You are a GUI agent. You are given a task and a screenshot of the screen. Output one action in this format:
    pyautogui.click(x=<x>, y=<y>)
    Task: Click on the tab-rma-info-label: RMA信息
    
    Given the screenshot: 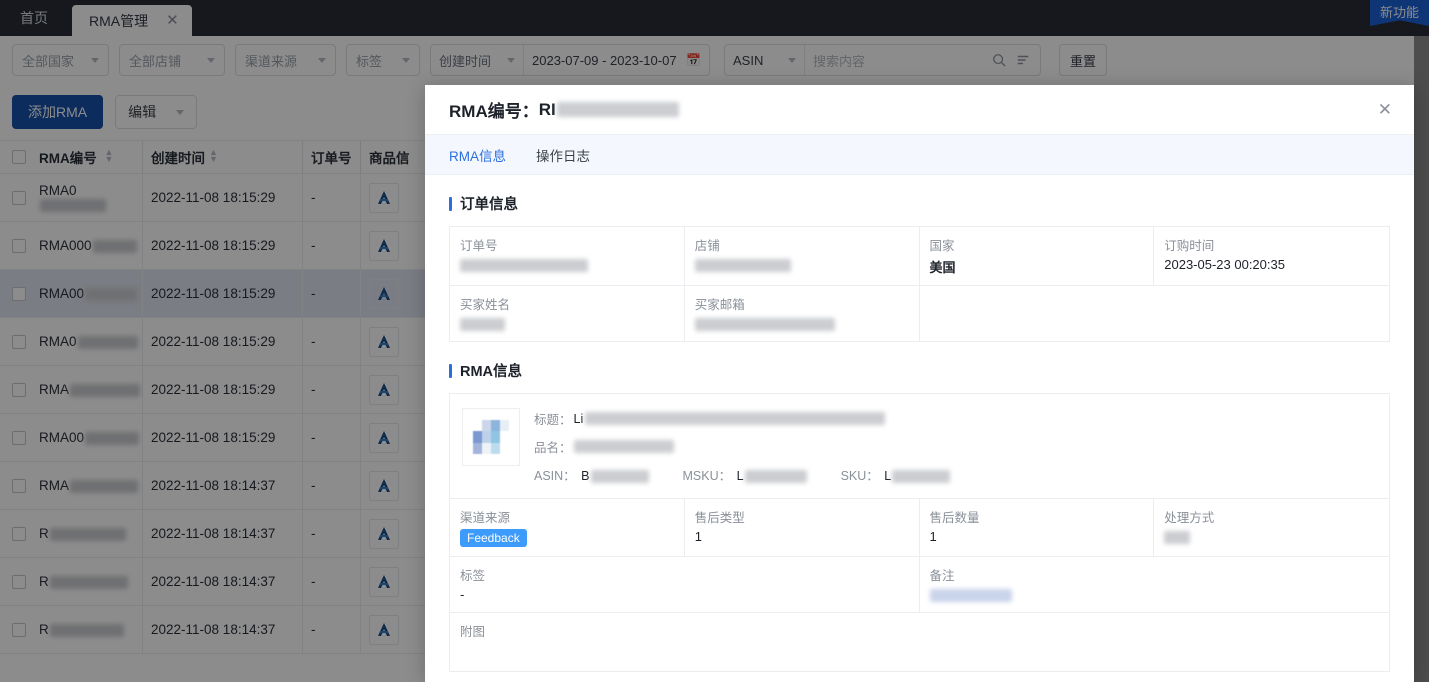 What is the action you would take?
    pyautogui.click(x=477, y=156)
    